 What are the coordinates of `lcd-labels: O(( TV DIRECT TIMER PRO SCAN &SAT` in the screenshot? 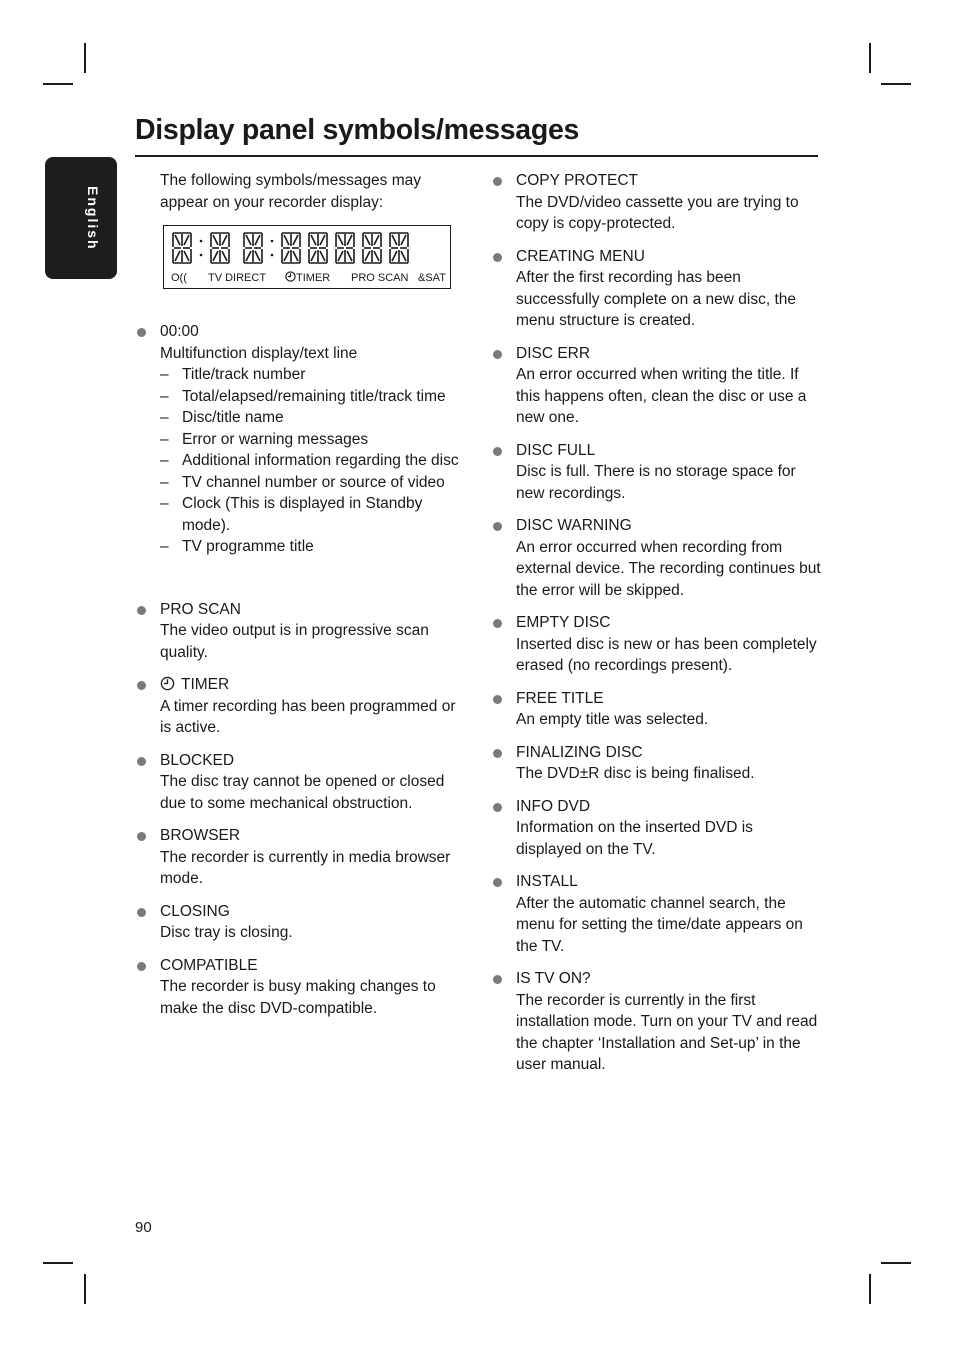 It's located at (308, 278).